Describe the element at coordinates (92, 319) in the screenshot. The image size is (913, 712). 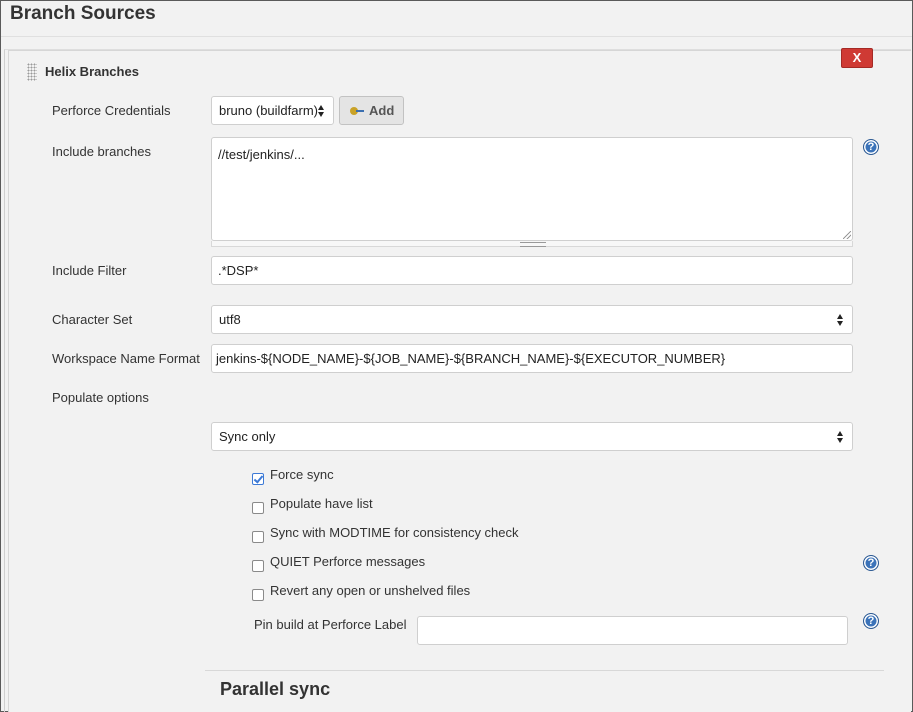
I see `charset-label: Character Set` at that location.